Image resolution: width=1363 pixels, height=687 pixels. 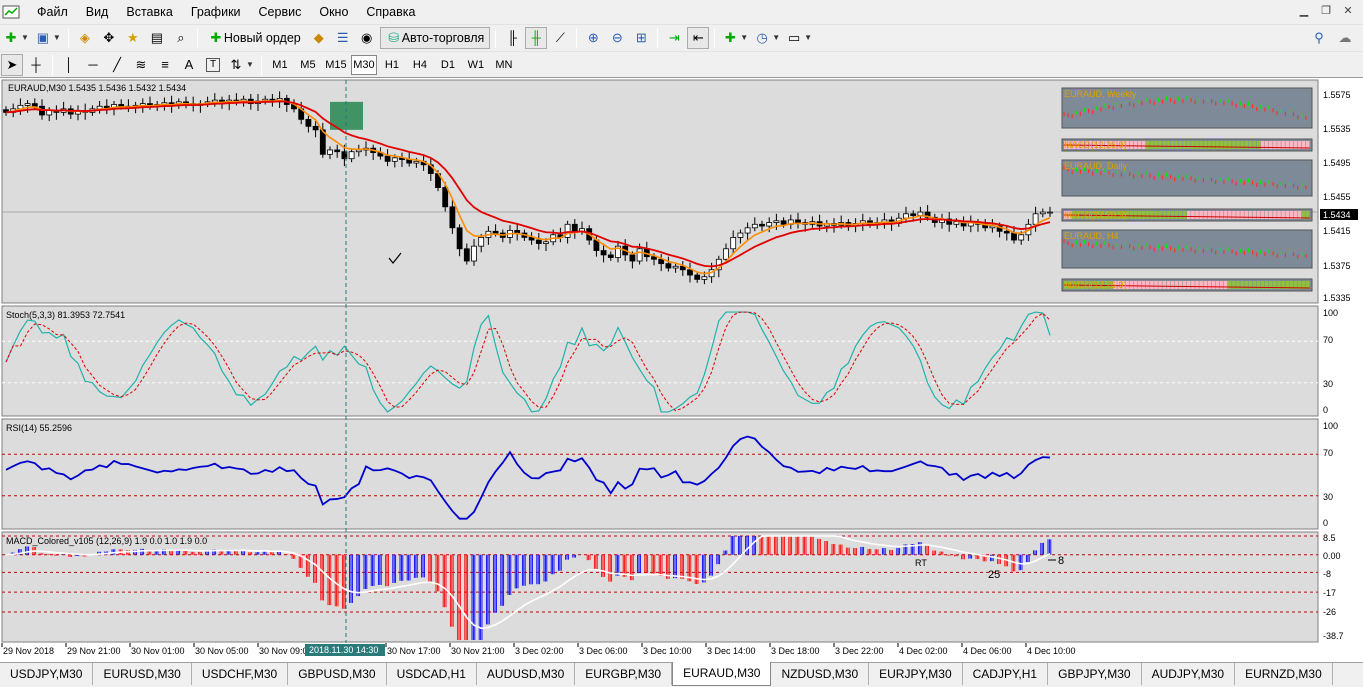 I want to click on periods-button: ◷ ▼, so click(x=767, y=38).